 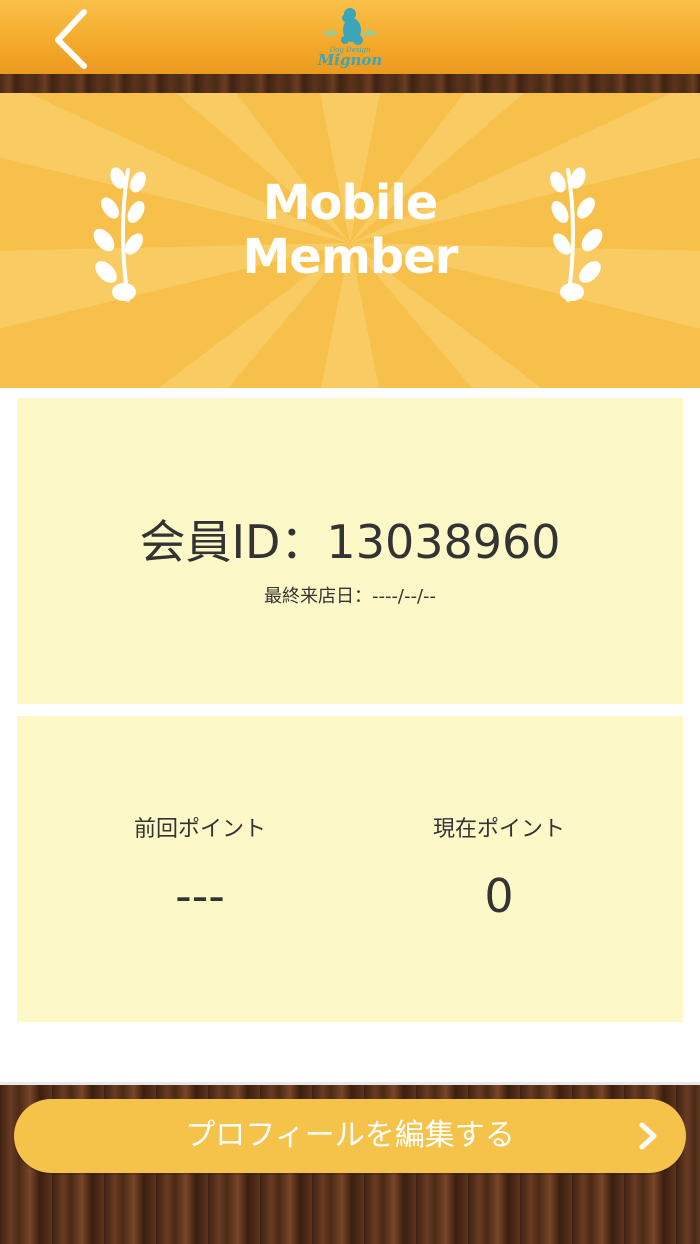 I want to click on edit-profile-label: プロフィールを編集する, so click(x=350, y=1135).